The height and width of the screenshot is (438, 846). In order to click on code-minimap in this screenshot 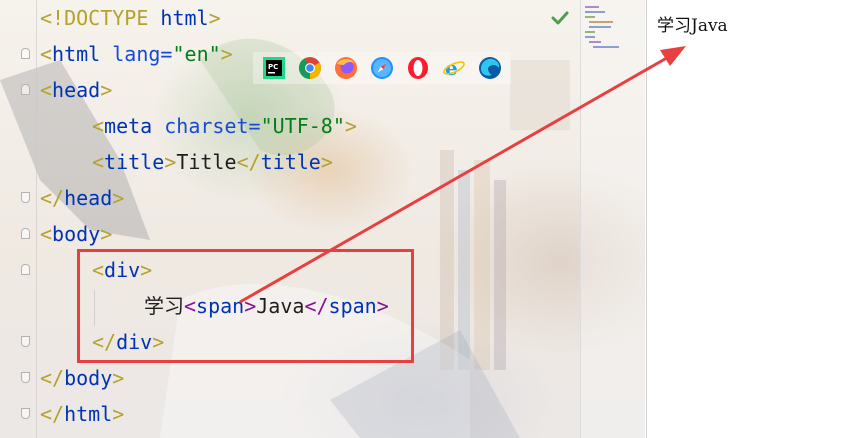, I will do `click(605, 27)`.